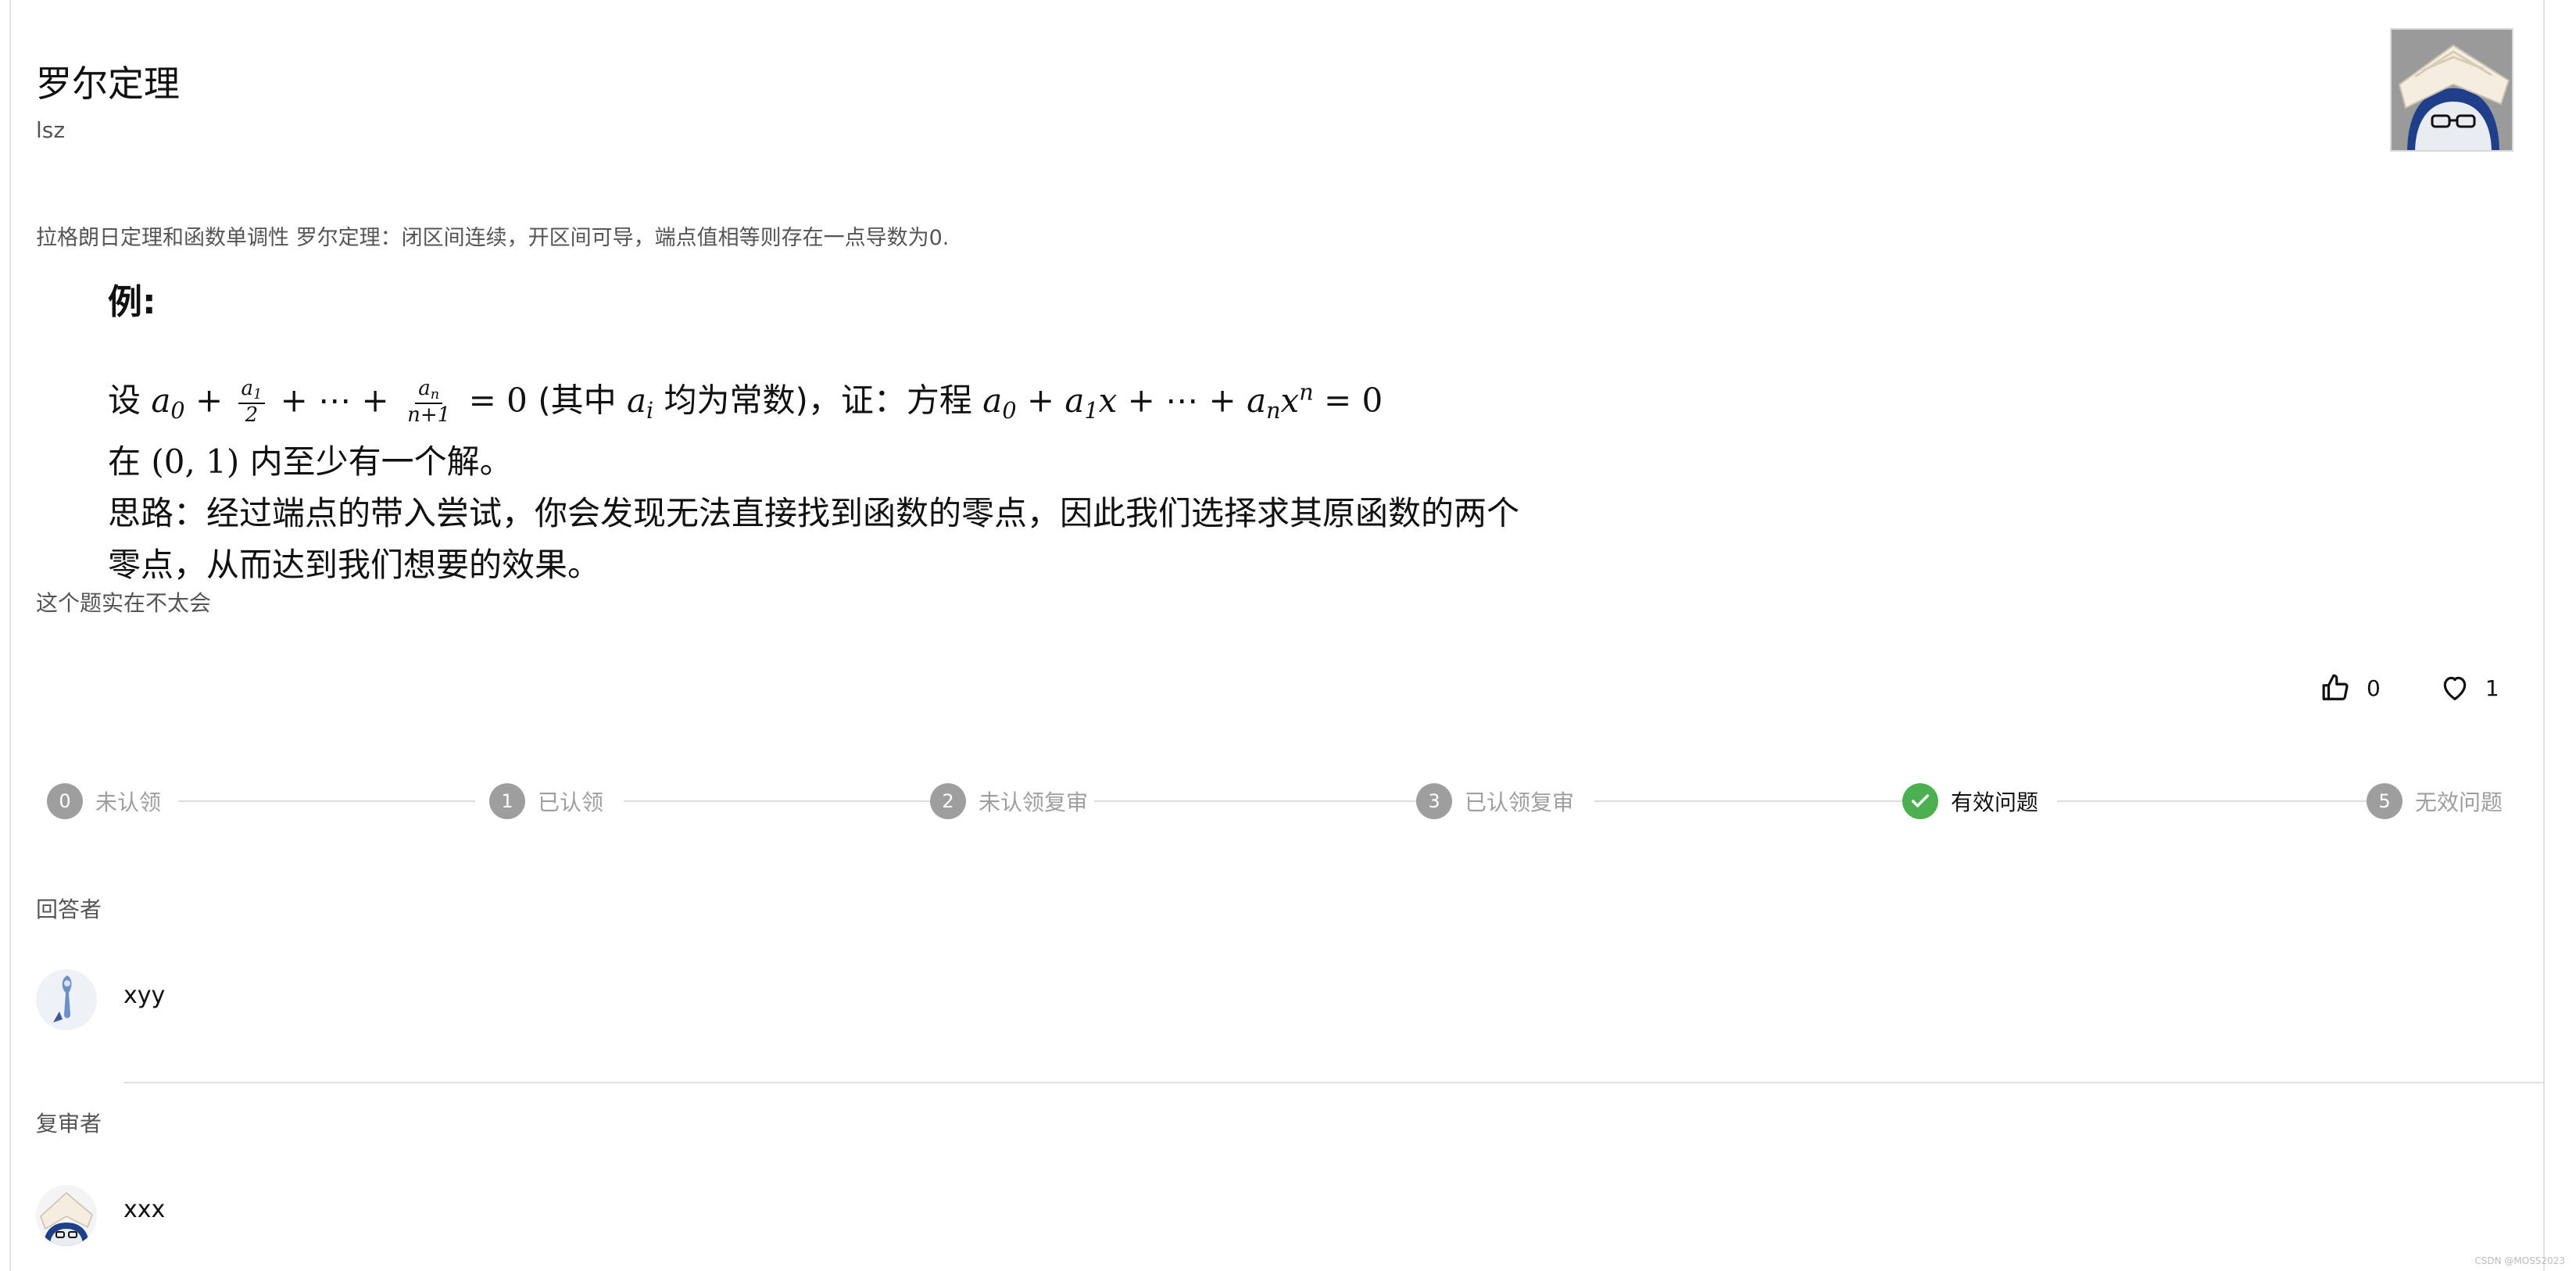 This screenshot has height=1271, width=2576. I want to click on answerer-avatar, so click(66, 999).